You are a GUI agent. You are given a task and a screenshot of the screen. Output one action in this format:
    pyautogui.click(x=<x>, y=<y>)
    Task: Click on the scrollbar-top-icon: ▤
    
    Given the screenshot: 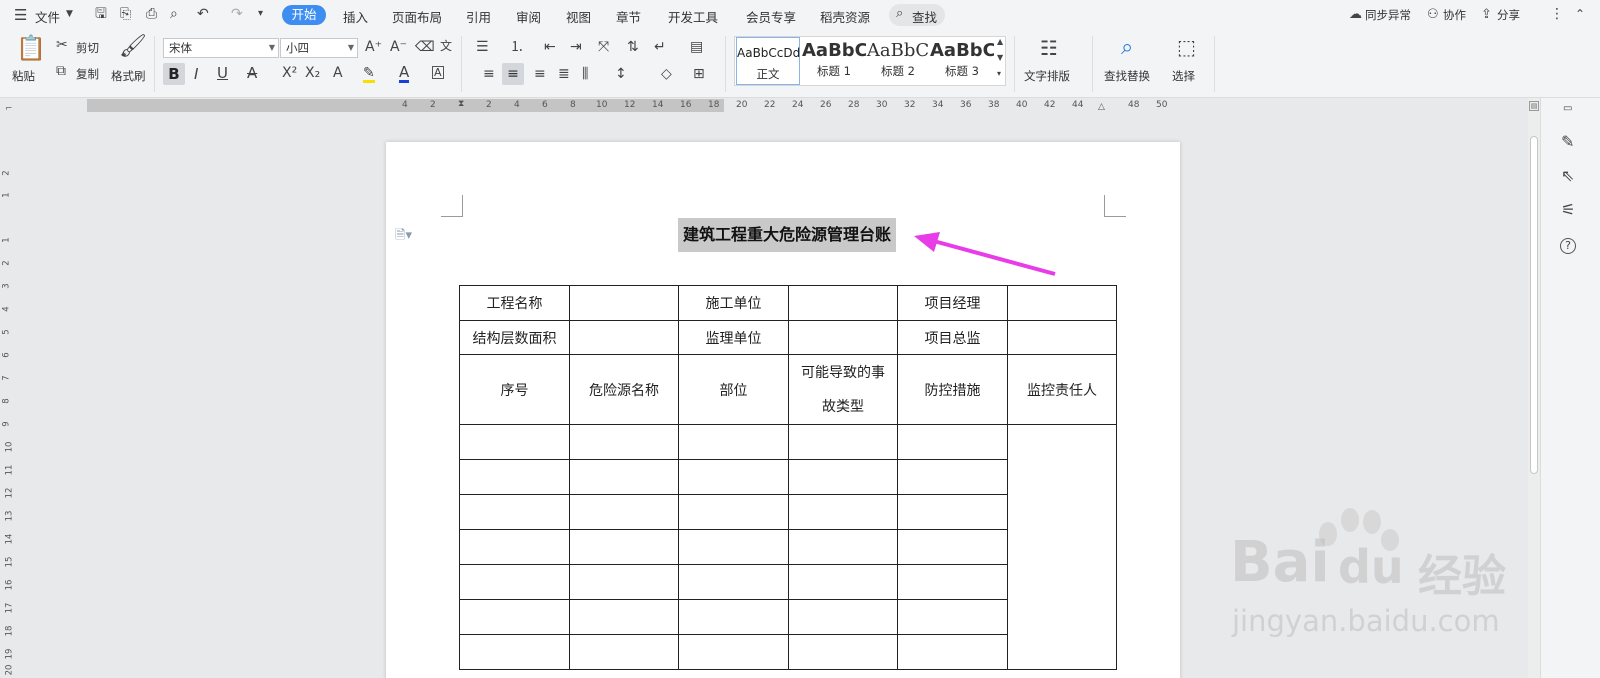 What is the action you would take?
    pyautogui.click(x=1534, y=106)
    